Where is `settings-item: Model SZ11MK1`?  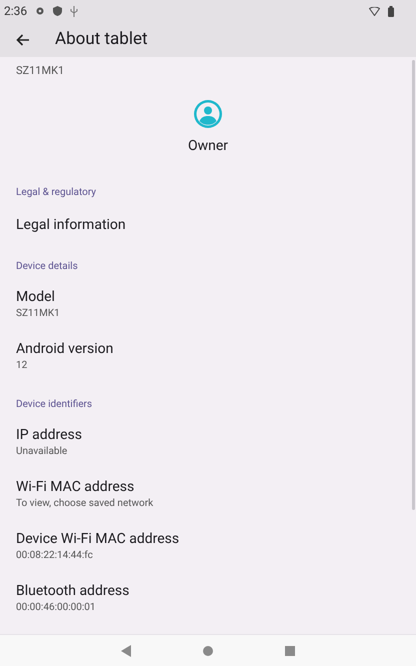 settings-item: Model SZ11MK1 is located at coordinates (204, 304).